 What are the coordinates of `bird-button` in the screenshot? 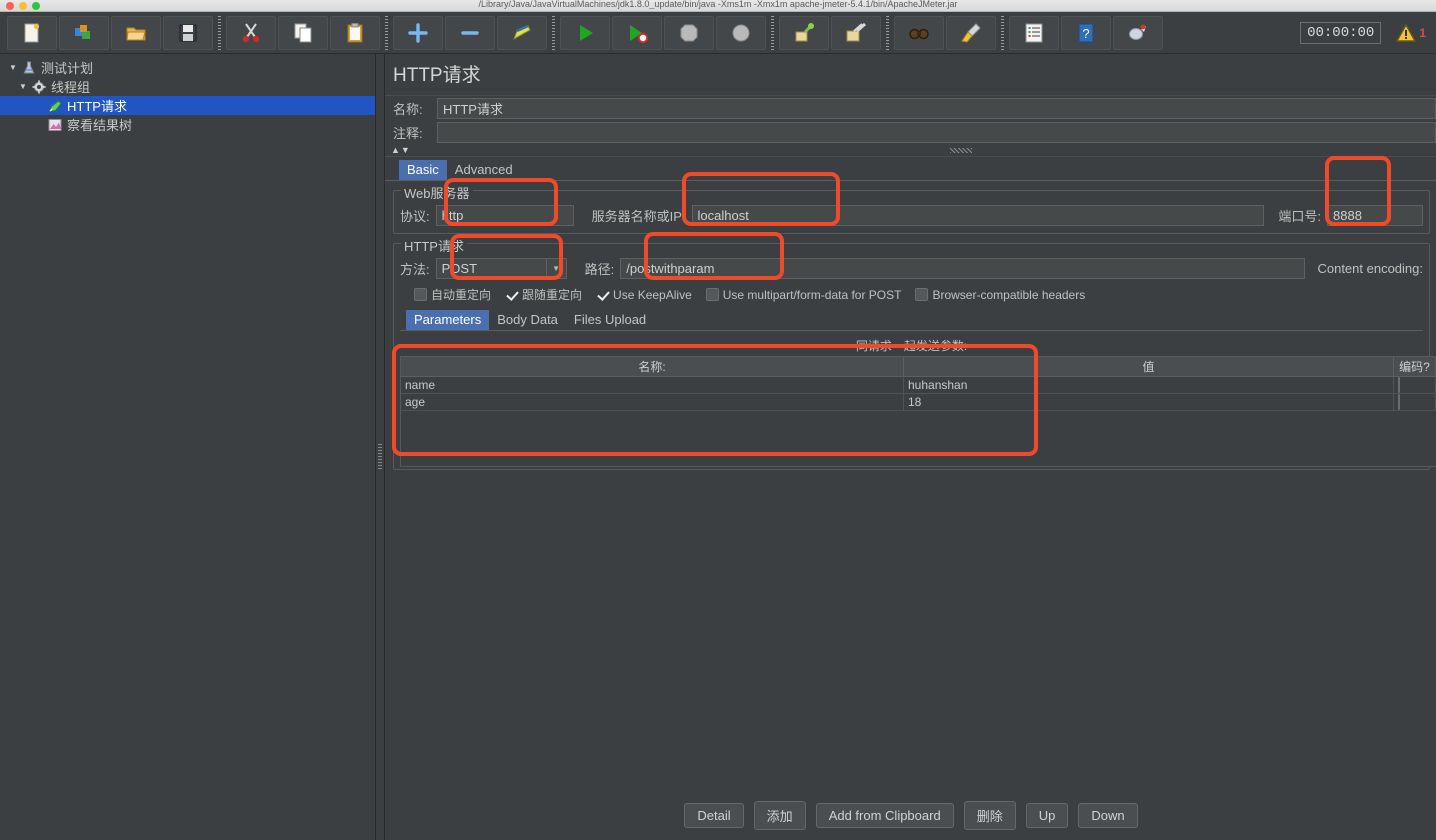 It's located at (1138, 32).